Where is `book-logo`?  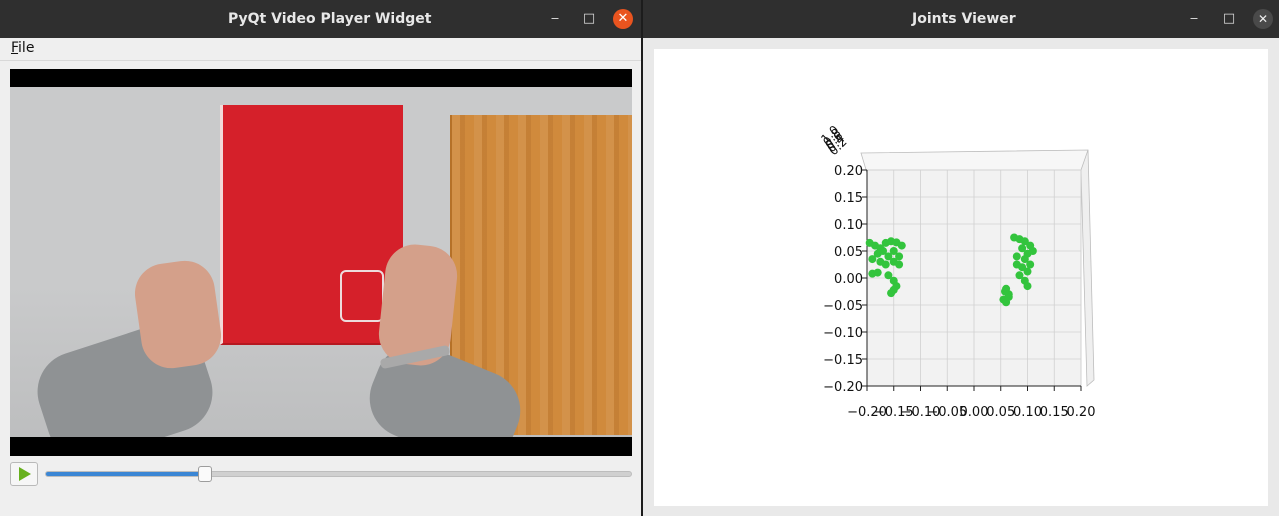
book-logo is located at coordinates (362, 296).